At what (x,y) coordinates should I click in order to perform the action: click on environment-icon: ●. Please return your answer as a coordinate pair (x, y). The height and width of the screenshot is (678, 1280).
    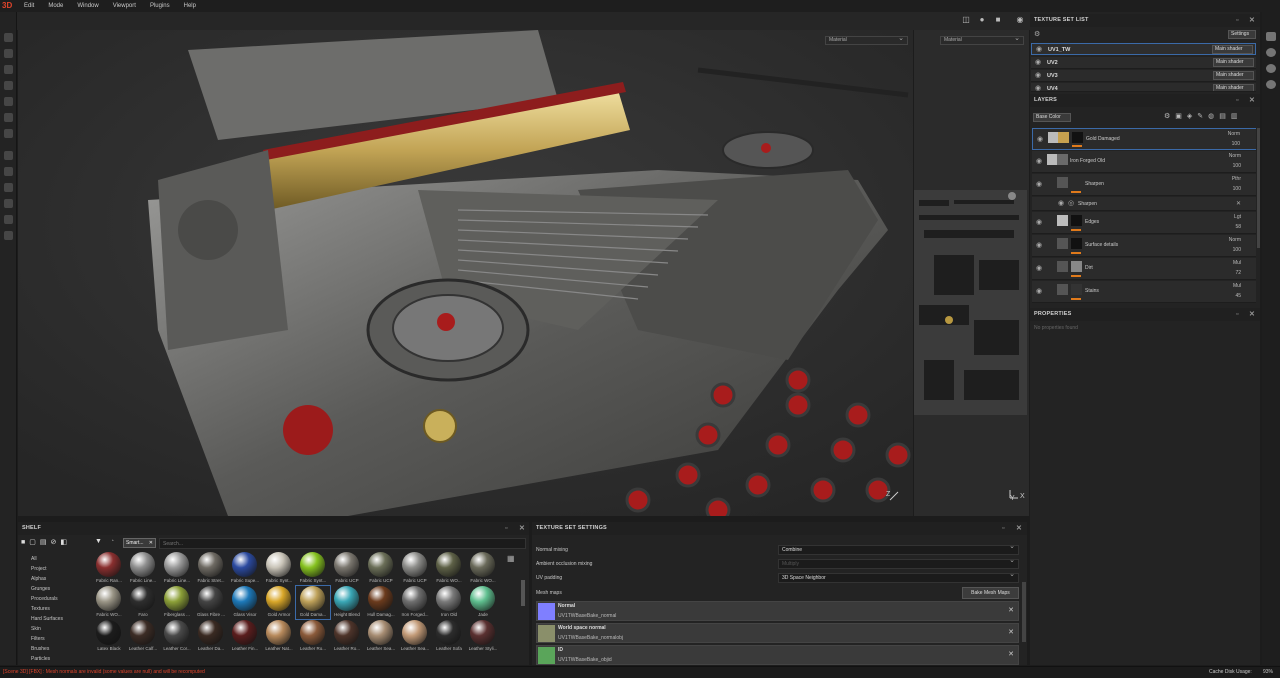
    Looking at the image, I should click on (982, 20).